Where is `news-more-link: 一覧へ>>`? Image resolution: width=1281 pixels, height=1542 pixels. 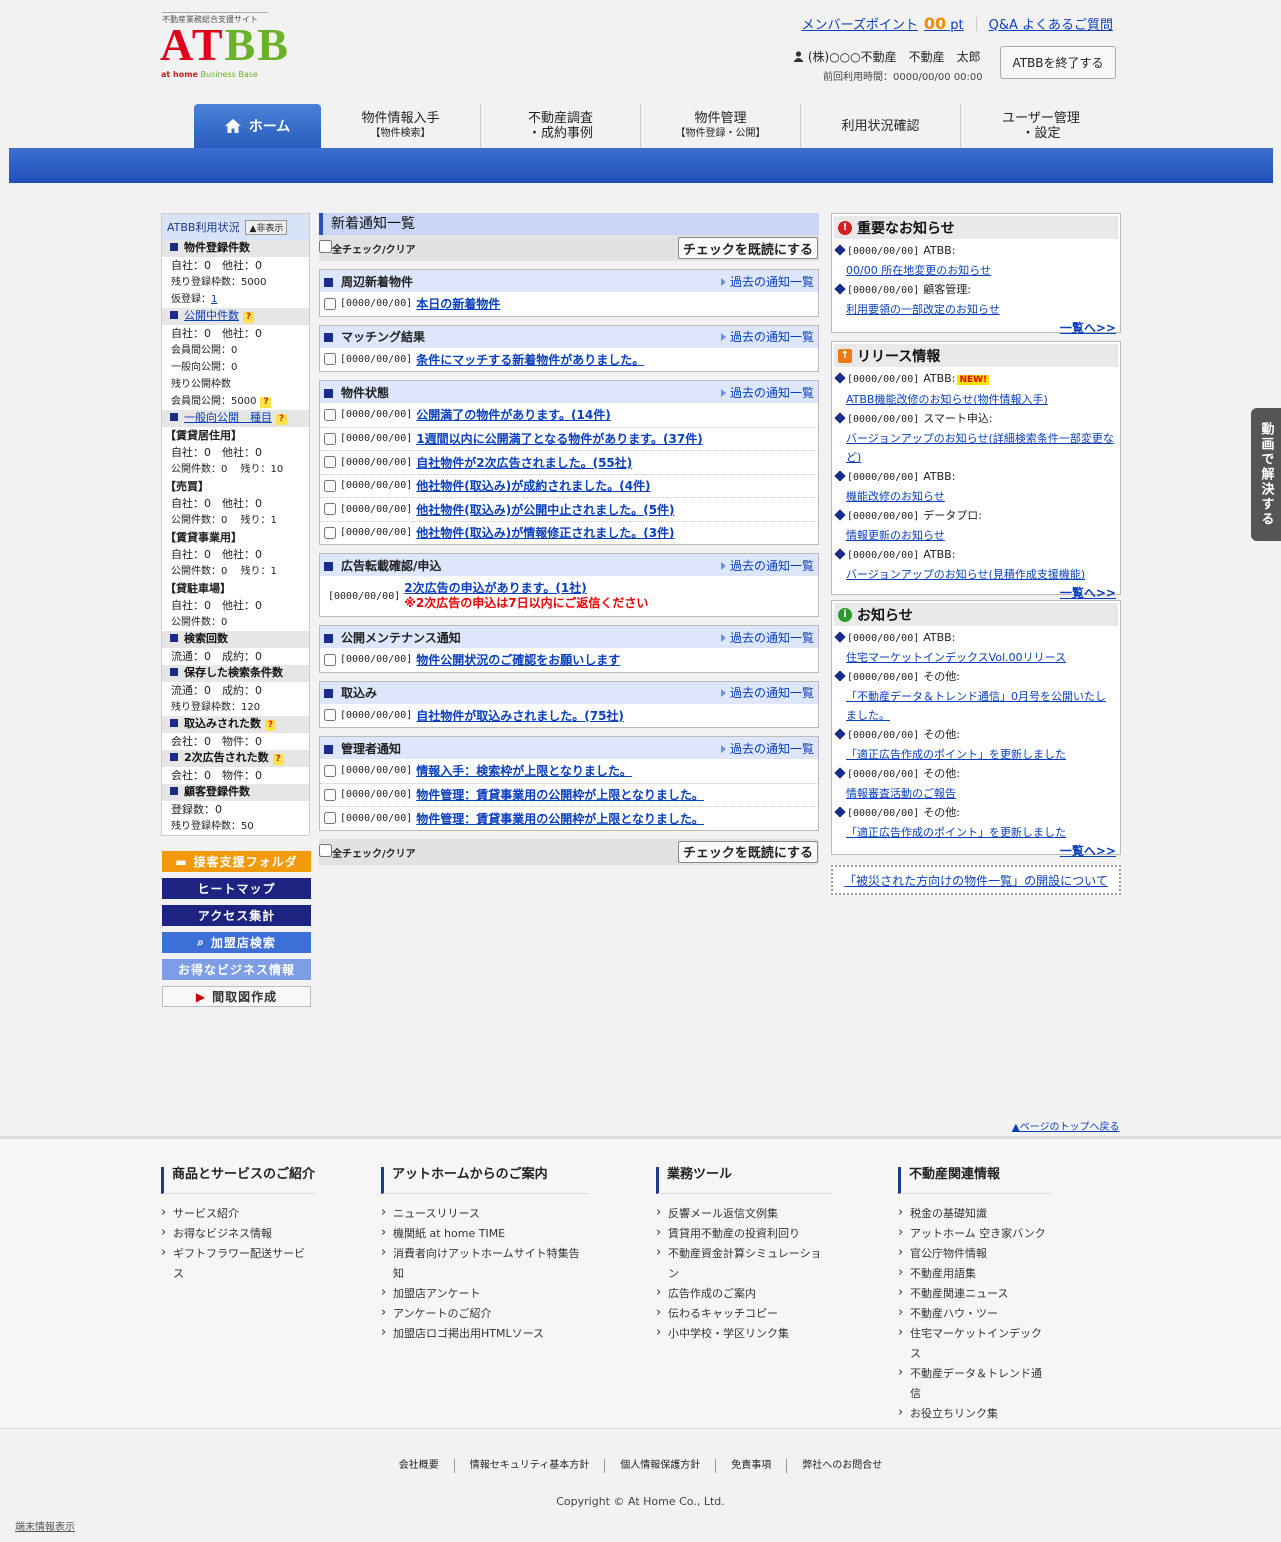 news-more-link: 一覧へ>> is located at coordinates (976, 851).